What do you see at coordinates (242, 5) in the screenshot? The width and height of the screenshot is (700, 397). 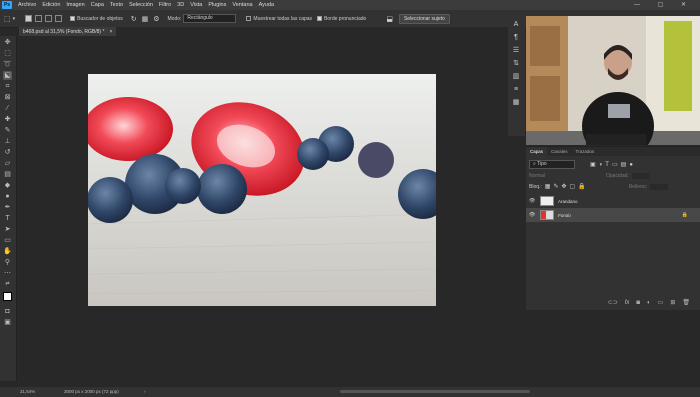 I see `menu-ventana: Ventana` at bounding box center [242, 5].